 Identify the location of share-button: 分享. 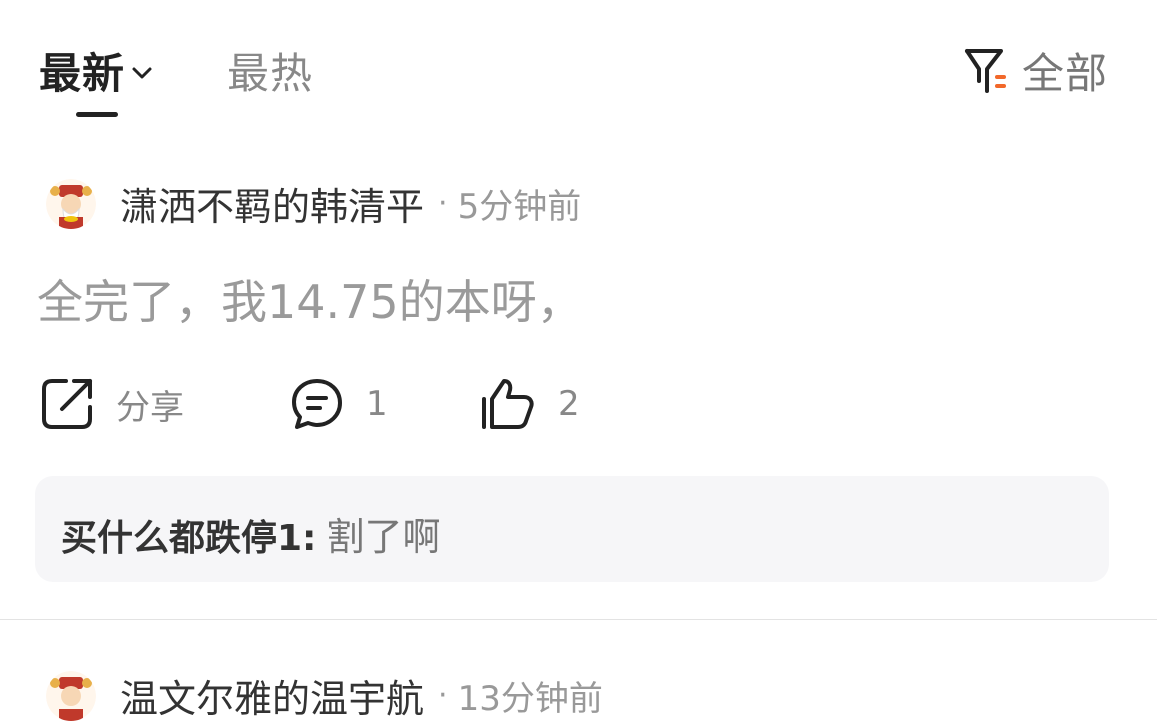
(112, 404).